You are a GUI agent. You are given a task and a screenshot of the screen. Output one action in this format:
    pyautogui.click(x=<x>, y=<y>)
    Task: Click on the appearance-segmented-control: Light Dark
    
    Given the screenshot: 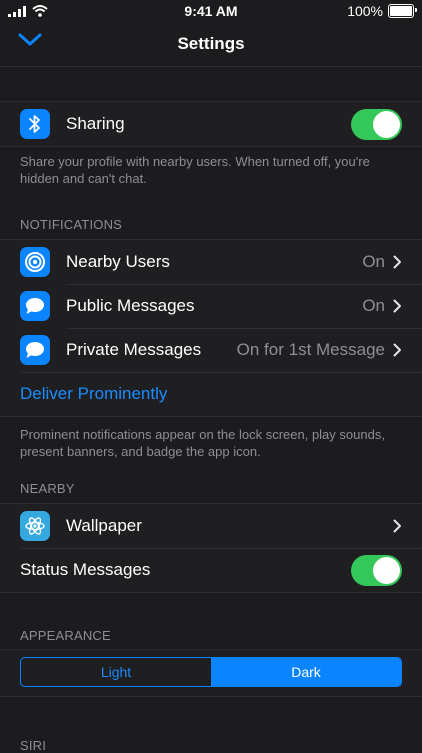 What is the action you would take?
    pyautogui.click(x=211, y=672)
    